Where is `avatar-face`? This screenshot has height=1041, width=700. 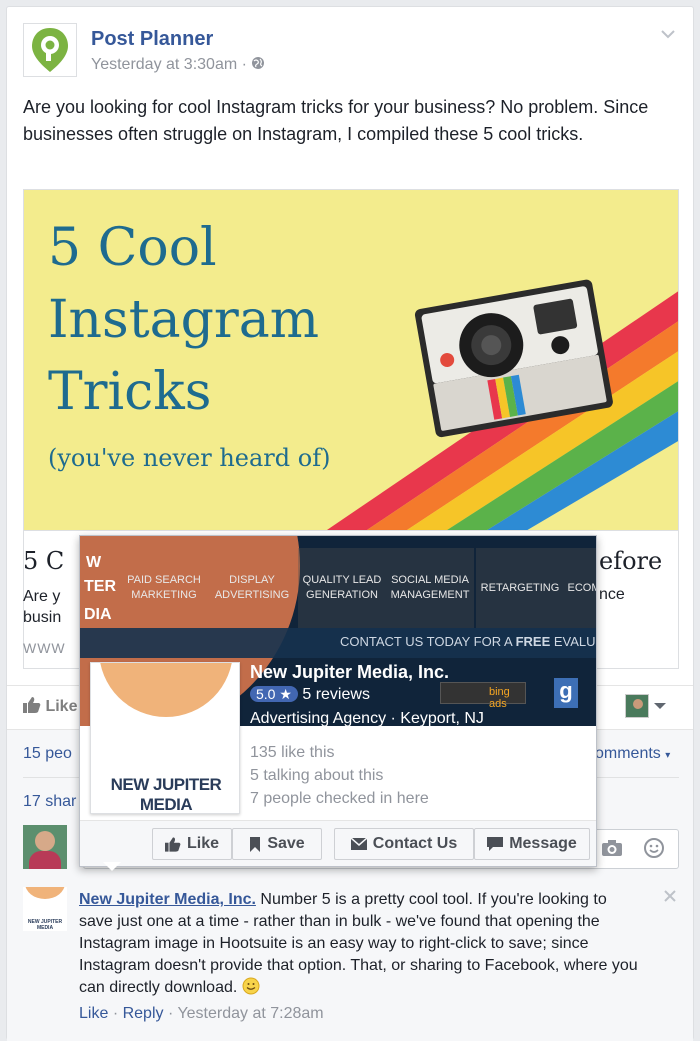 avatar-face is located at coordinates (638, 704).